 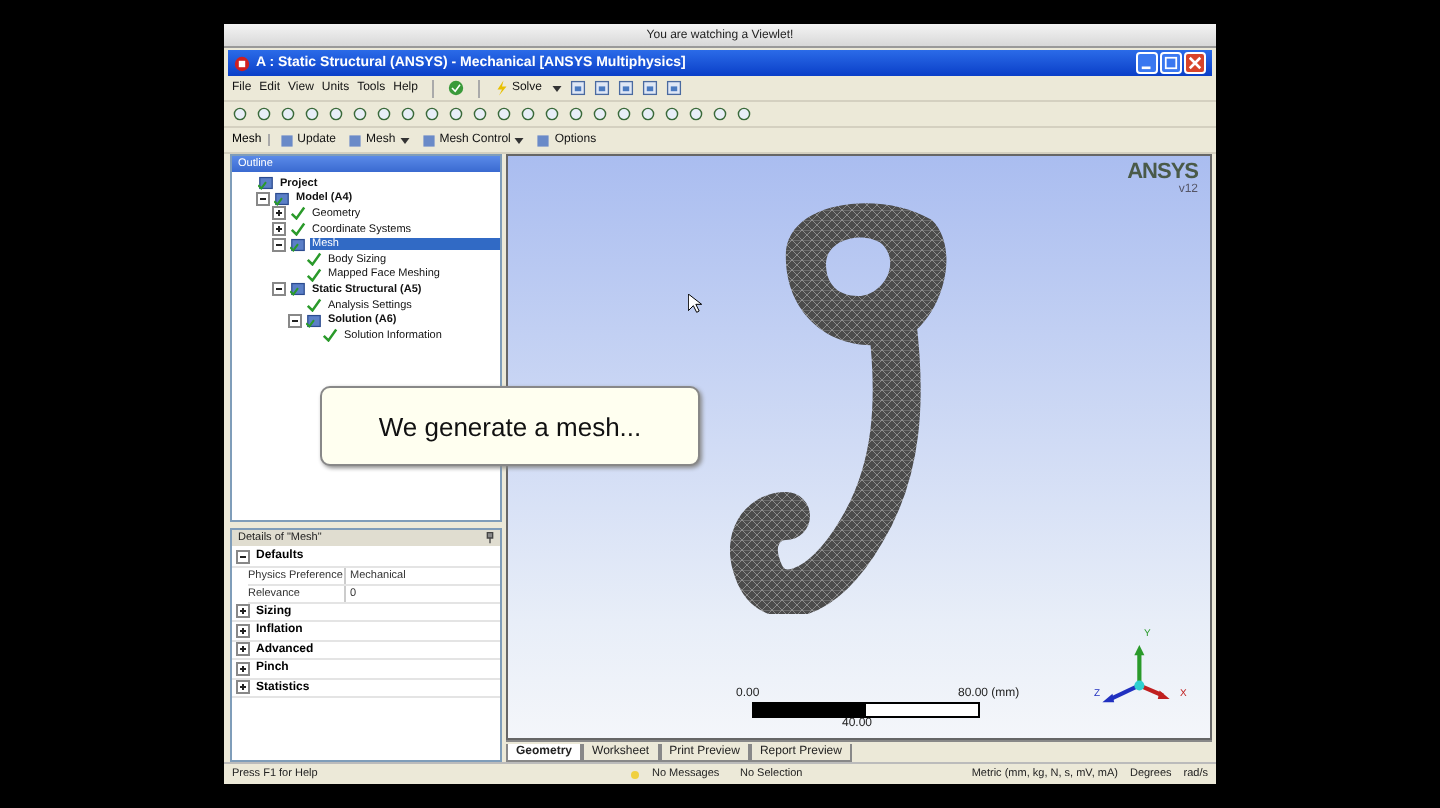 What do you see at coordinates (490, 538) in the screenshot?
I see `pin-icon` at bounding box center [490, 538].